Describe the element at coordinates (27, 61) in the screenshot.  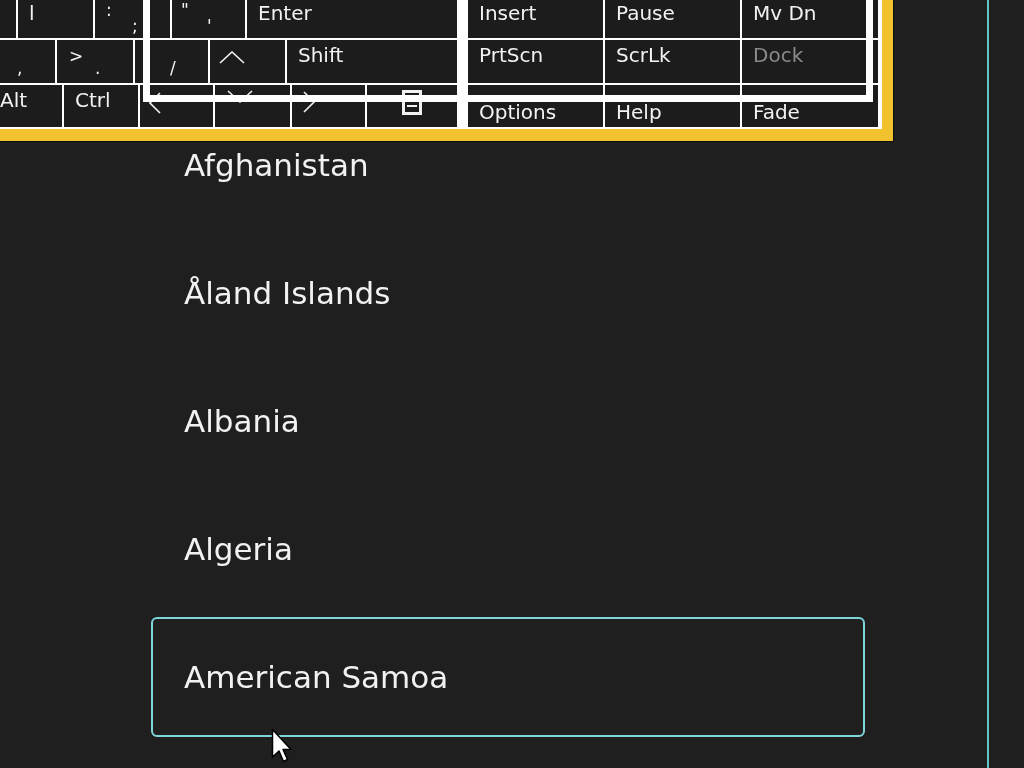
I see `keyboard-key: ,` at that location.